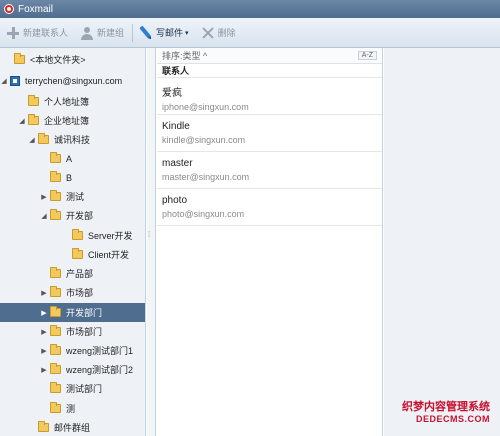  I want to click on tree-item-account: ◢ terrychen@singxun.com, so click(72, 80).